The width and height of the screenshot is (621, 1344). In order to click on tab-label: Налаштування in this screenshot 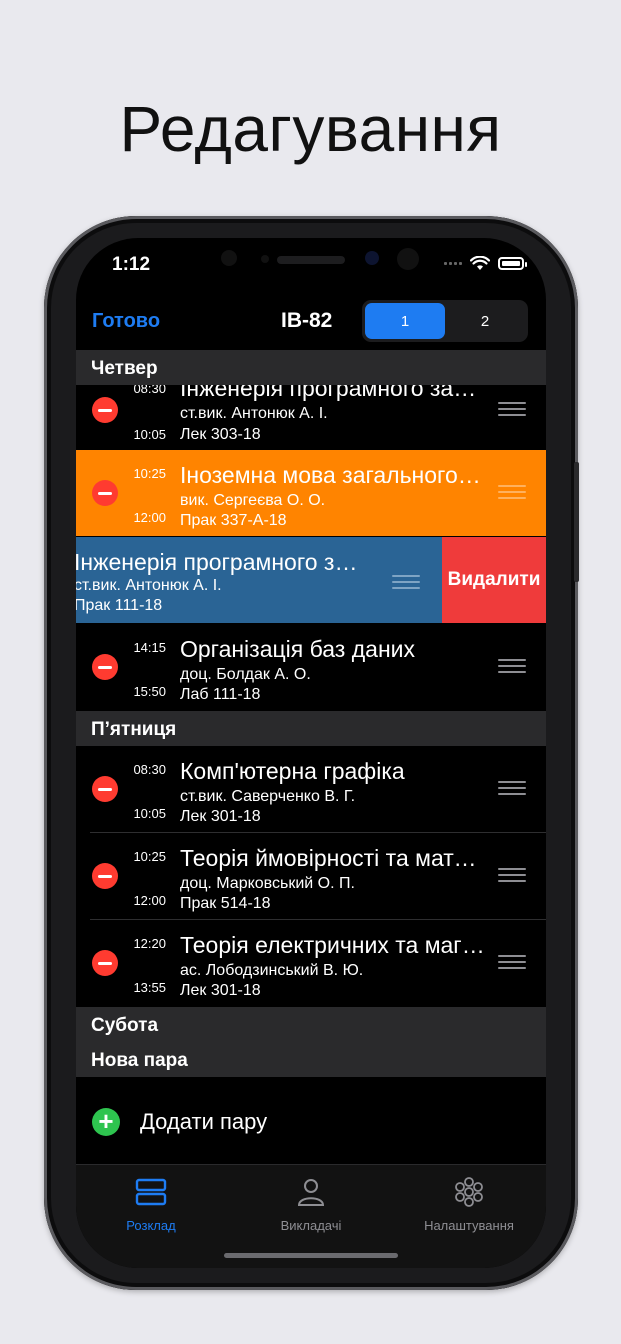, I will do `click(469, 1225)`.